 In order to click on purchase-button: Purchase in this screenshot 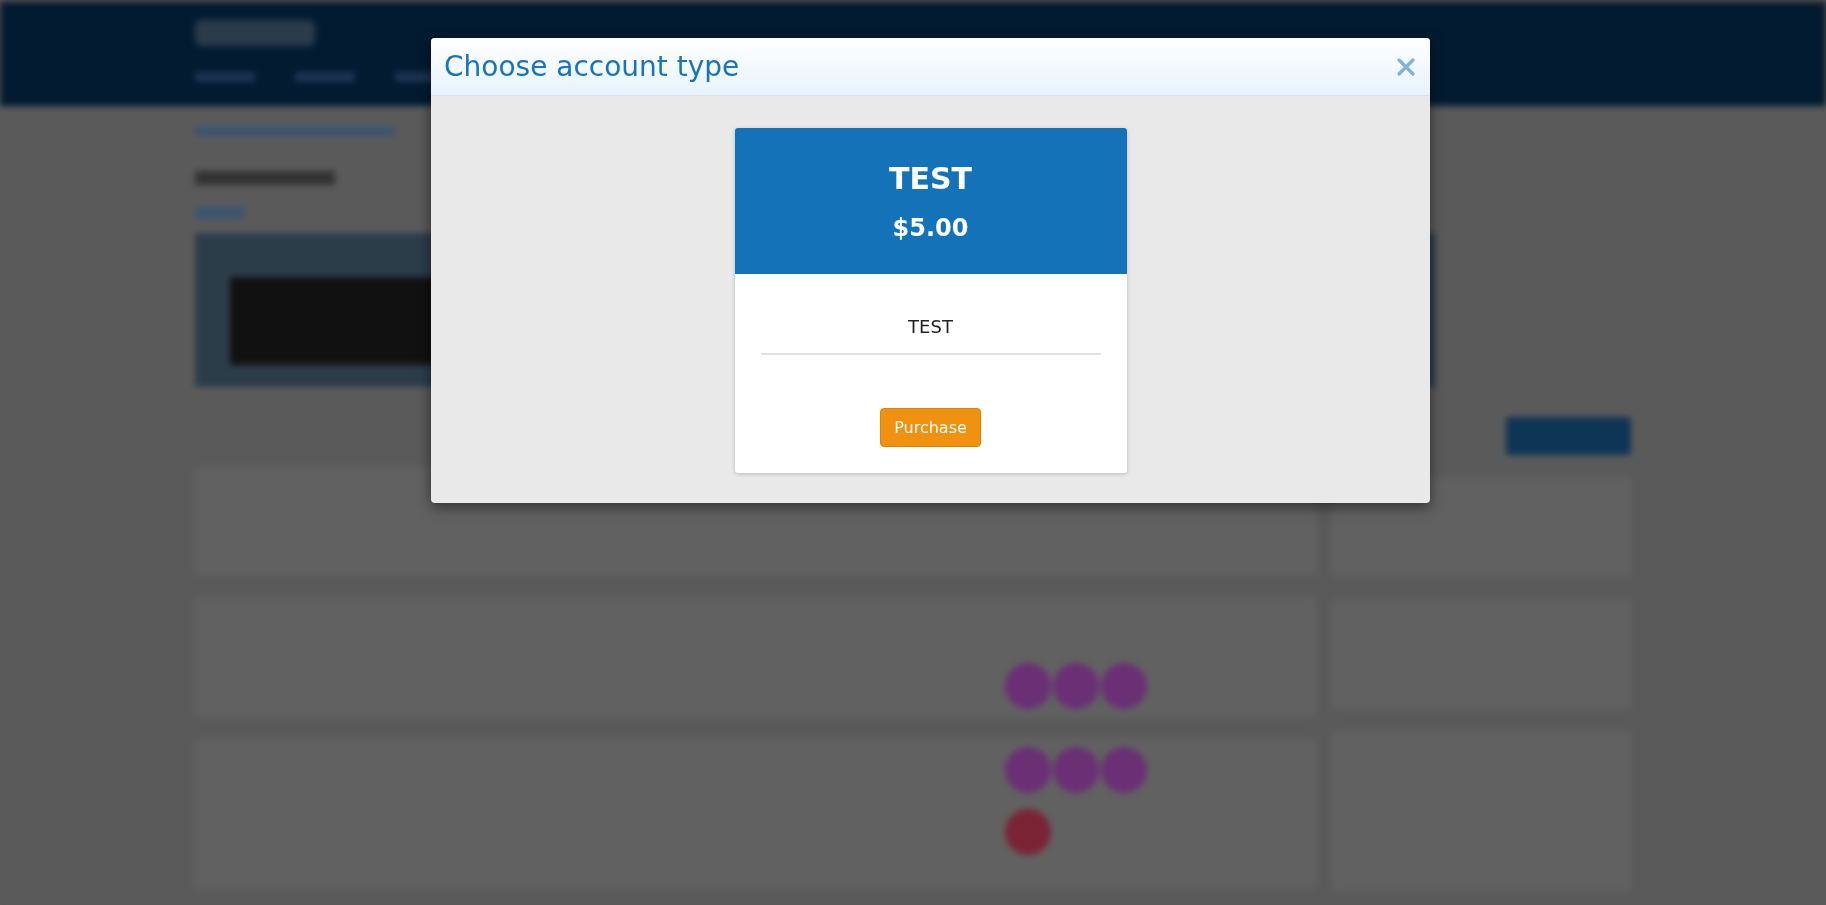, I will do `click(930, 427)`.